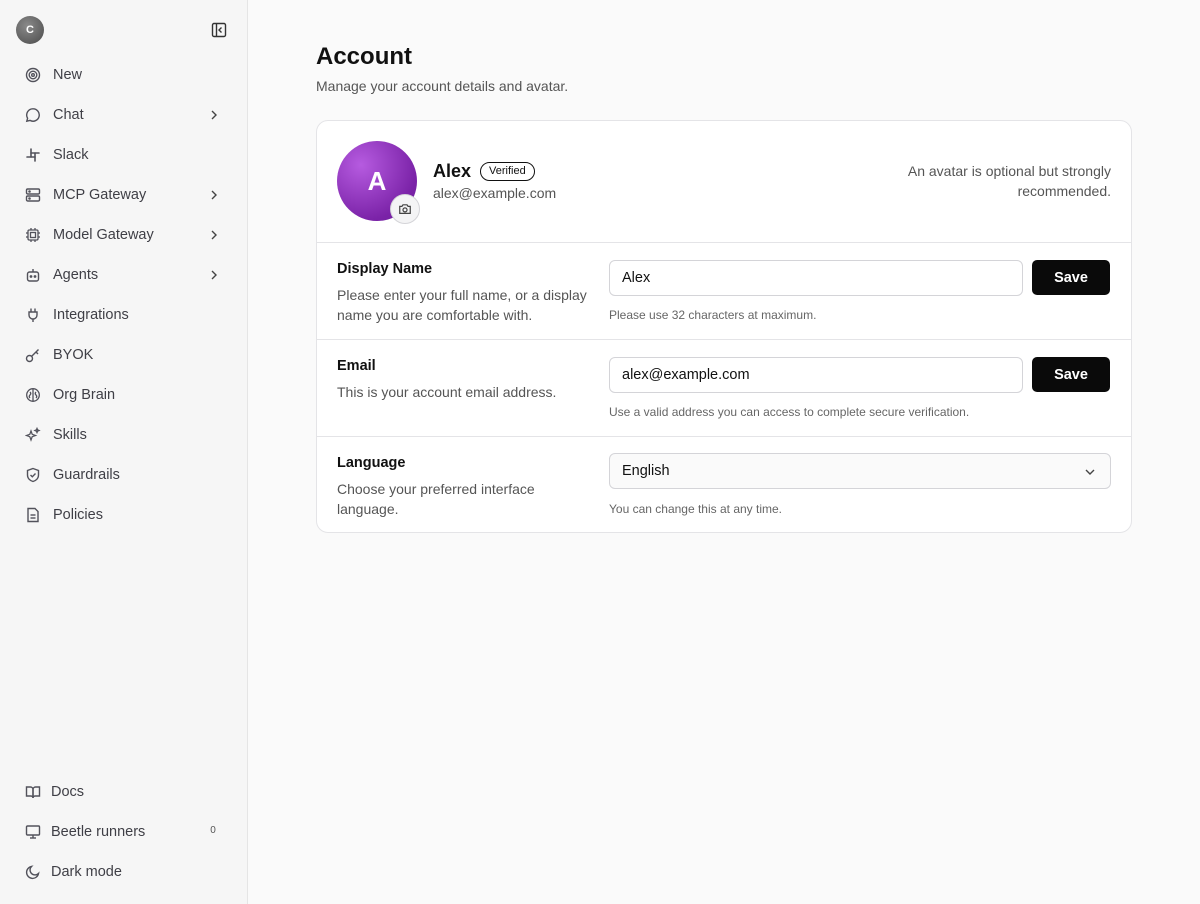 The image size is (1200, 904). I want to click on sidebar-item-new: New, so click(123, 75).